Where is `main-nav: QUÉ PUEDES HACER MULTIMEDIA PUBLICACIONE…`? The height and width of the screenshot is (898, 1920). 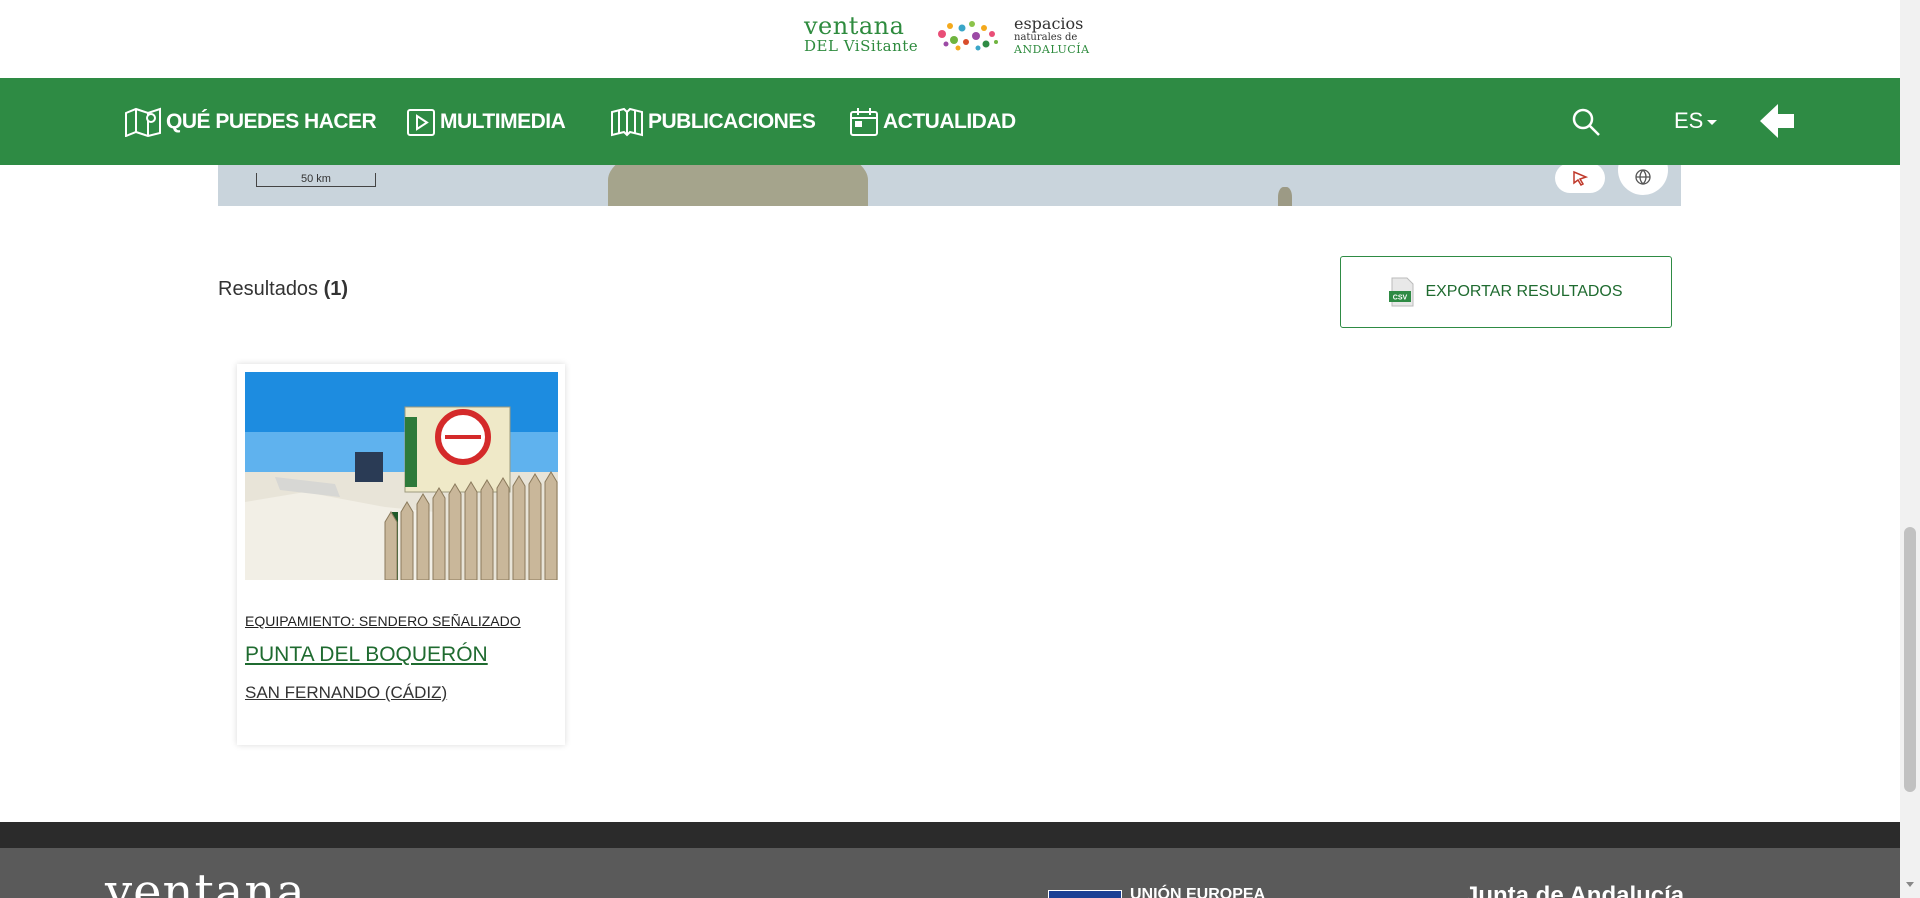 main-nav: QUÉ PUEDES HACER MULTIMEDIA PUBLICACIONE… is located at coordinates (950, 121).